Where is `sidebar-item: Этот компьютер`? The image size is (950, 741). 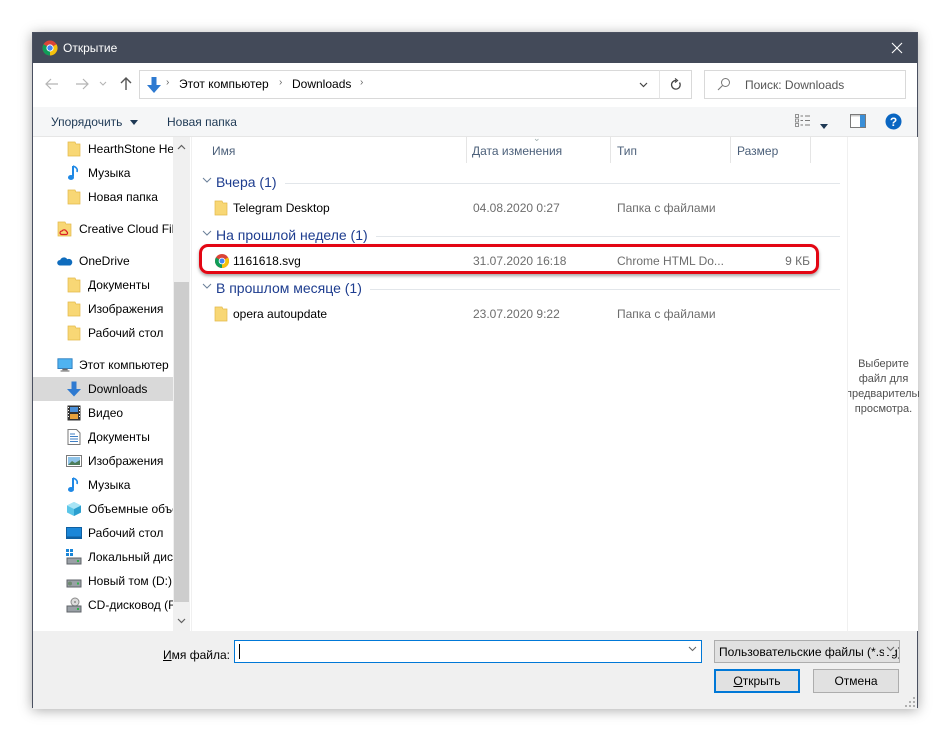
sidebar-item: Этот компьютер is located at coordinates (103, 365).